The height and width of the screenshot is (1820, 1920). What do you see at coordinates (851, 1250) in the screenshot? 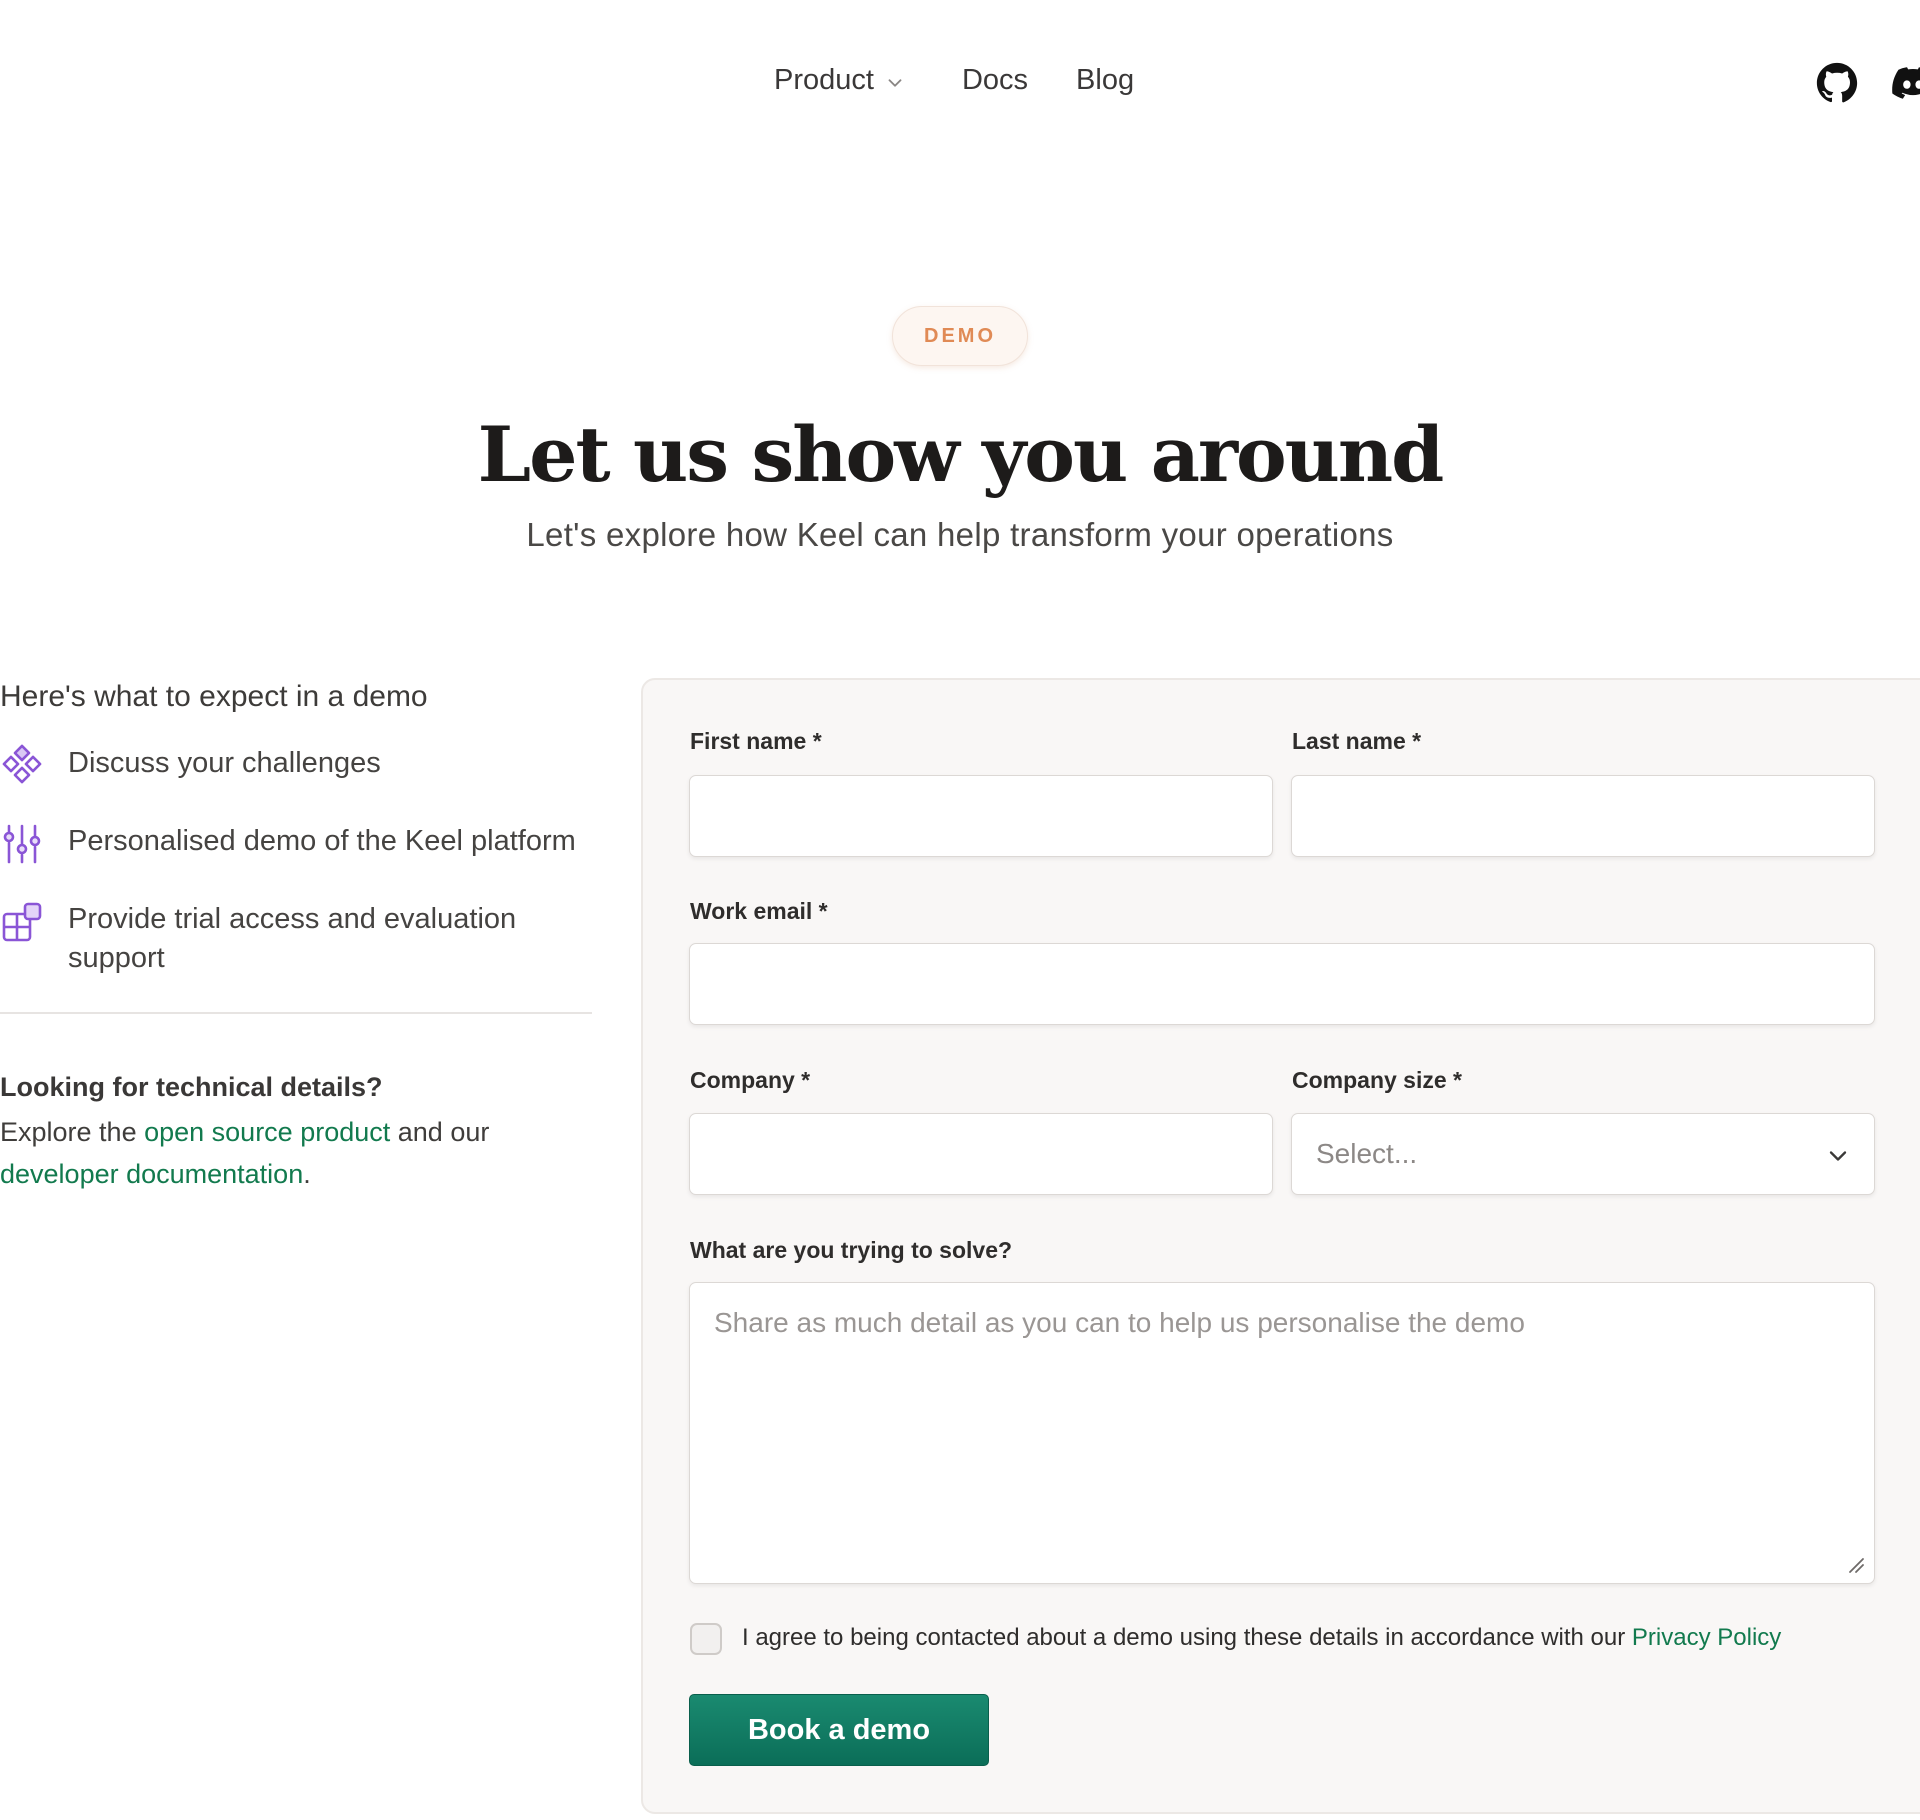
I see `solve-label: What are you trying to solve?` at bounding box center [851, 1250].